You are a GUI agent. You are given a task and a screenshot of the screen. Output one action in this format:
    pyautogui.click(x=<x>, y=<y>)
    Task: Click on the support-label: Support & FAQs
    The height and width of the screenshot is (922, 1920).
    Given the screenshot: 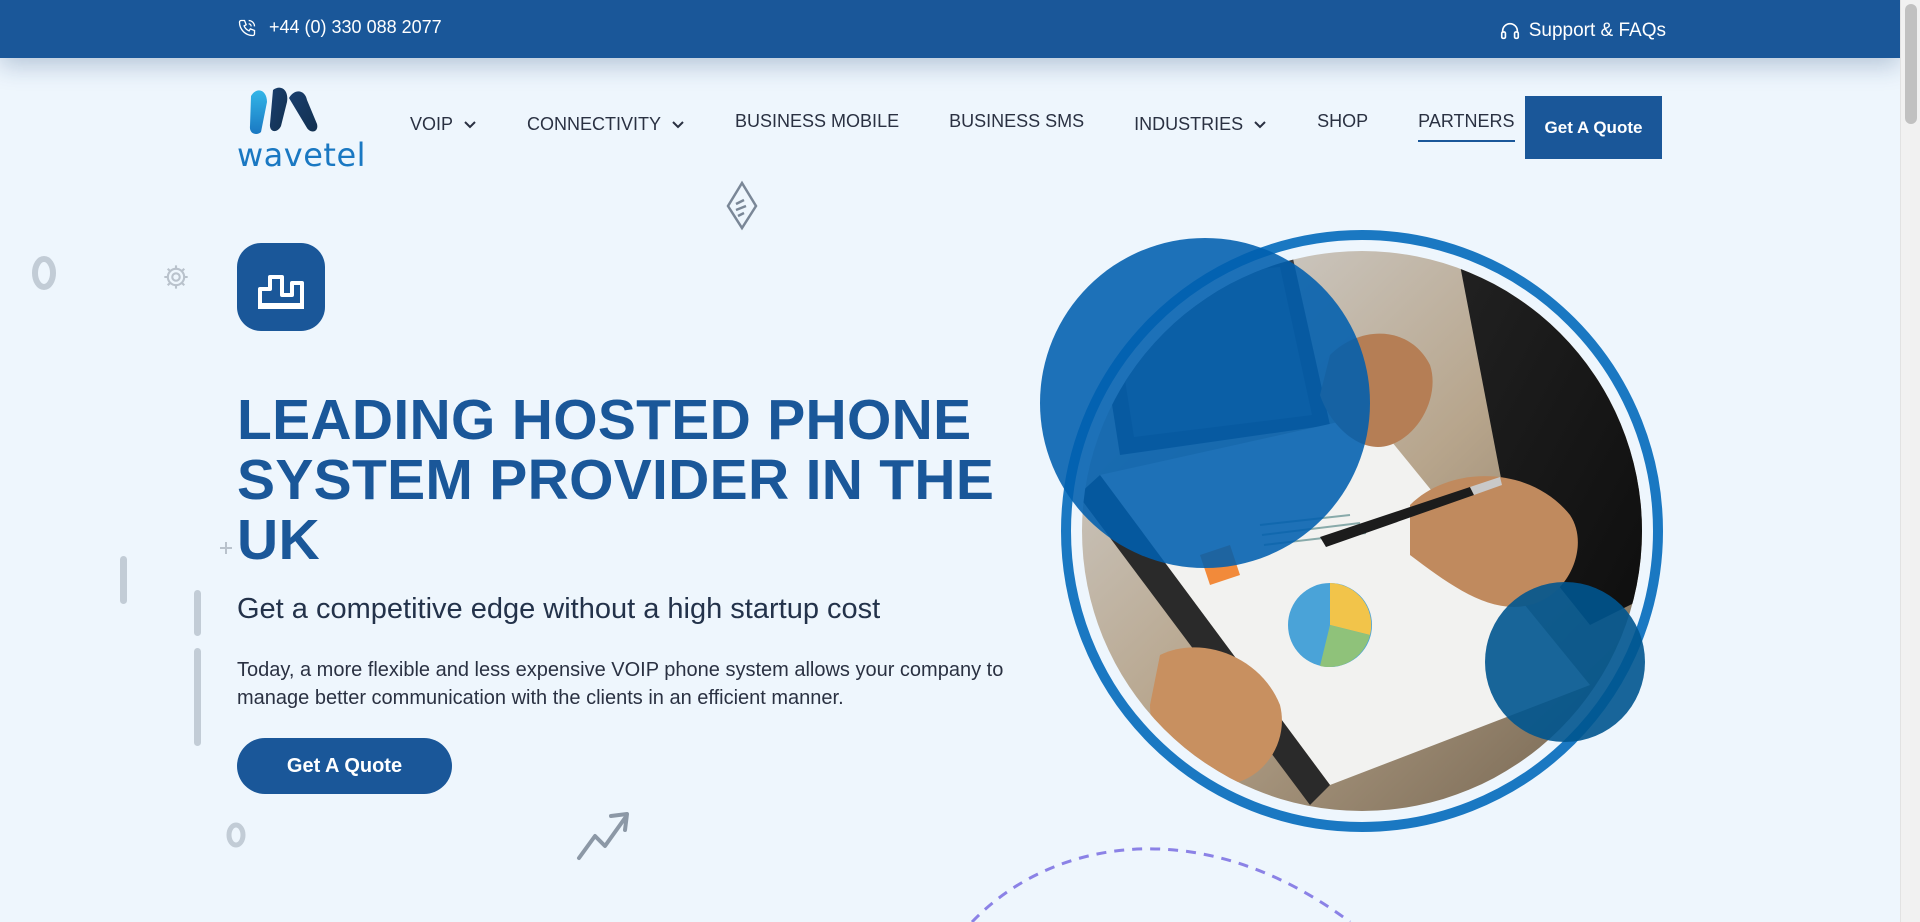 What is the action you would take?
    pyautogui.click(x=1597, y=30)
    